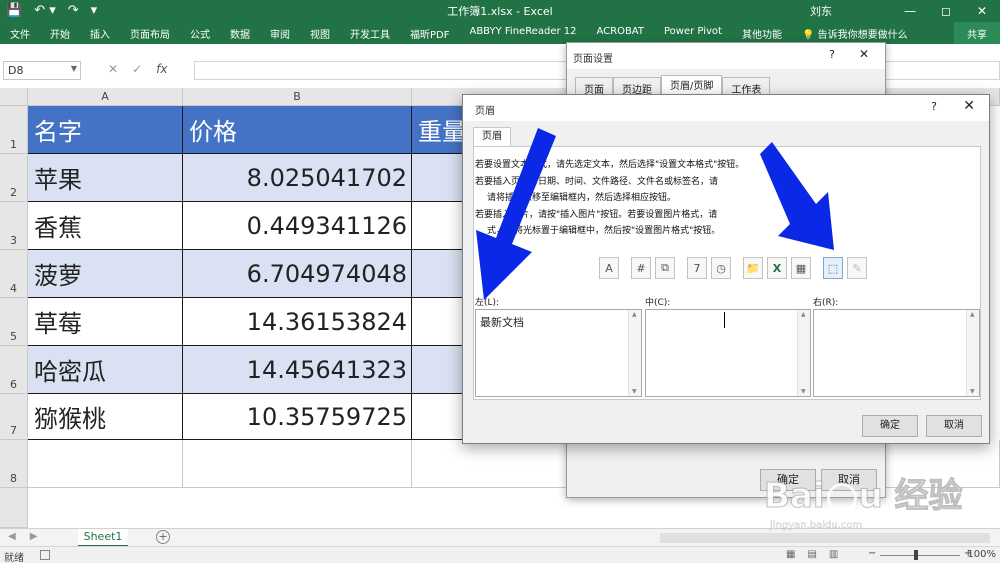 This screenshot has height=564, width=1000. Describe the element at coordinates (954, 426) in the screenshot. I see `header-cancel-button: 取消` at that location.